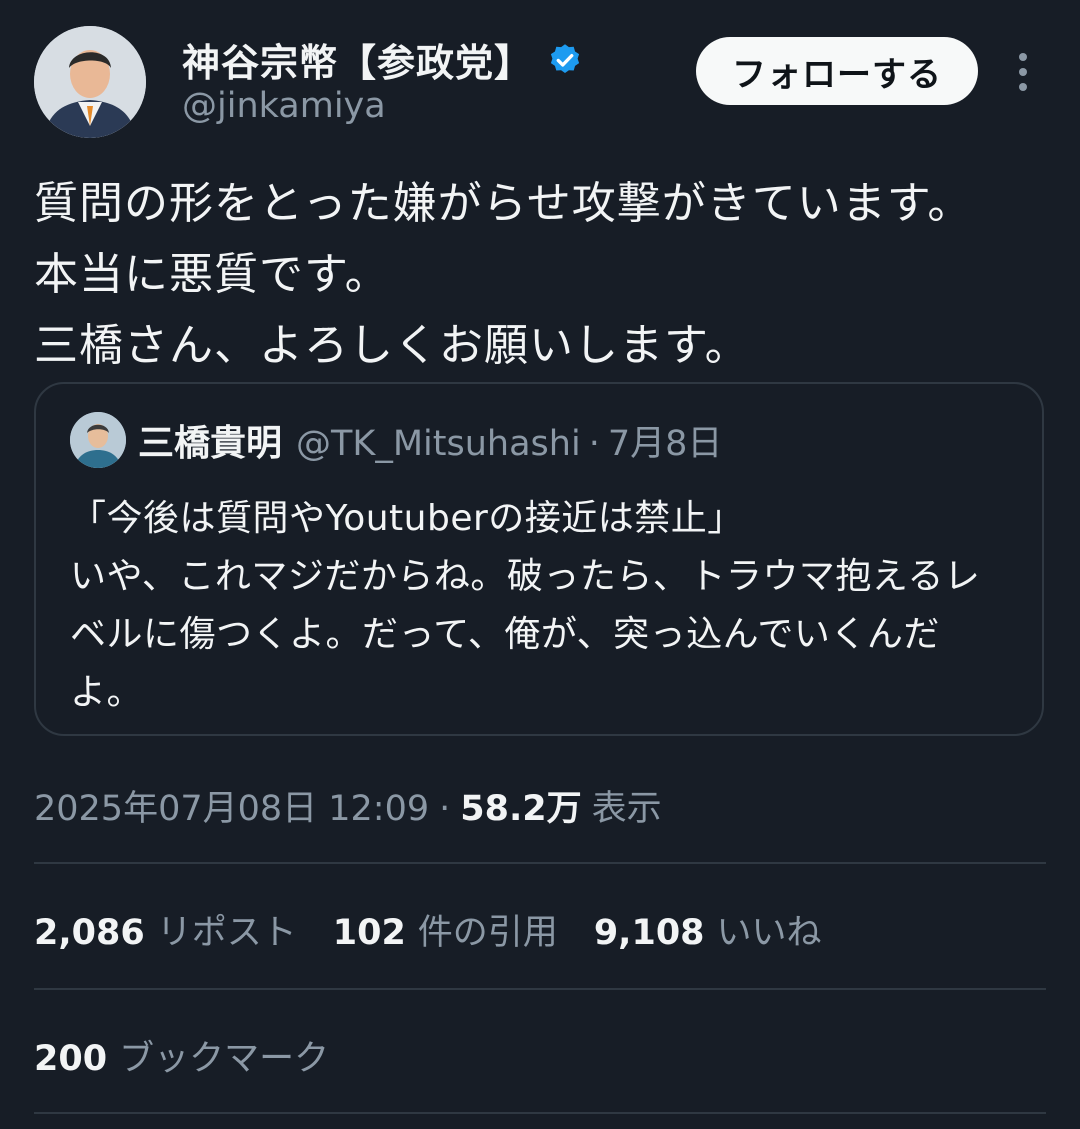 The image size is (1080, 1129). Describe the element at coordinates (1023, 72) in the screenshot. I see `more-options-icon` at that location.